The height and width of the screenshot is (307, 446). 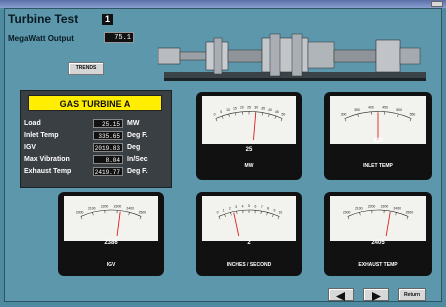 I want to click on arrow-left-icon, so click(x=341, y=296).